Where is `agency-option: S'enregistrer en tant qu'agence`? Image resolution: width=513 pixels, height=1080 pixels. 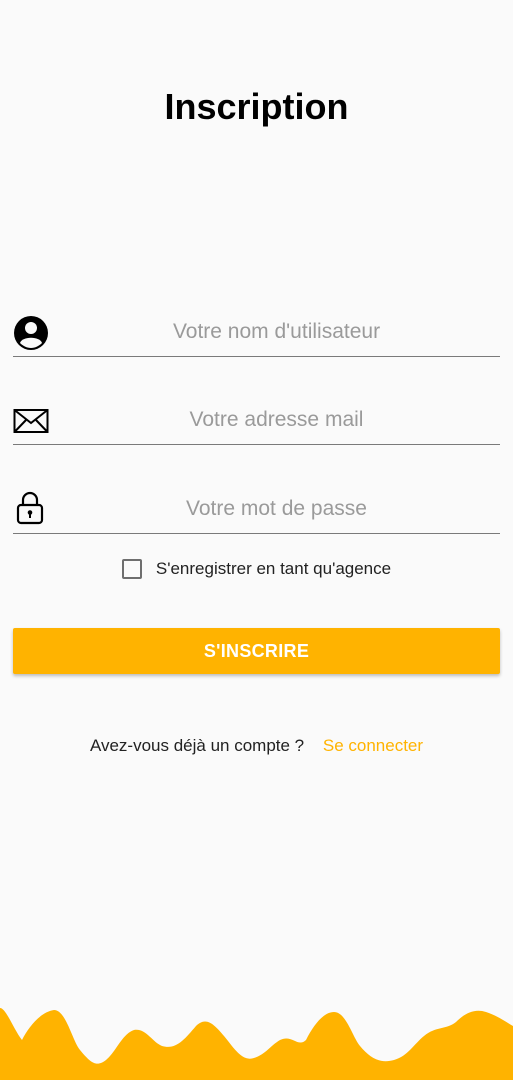 agency-option: S'enregistrer en tant qu'agence is located at coordinates (256, 569).